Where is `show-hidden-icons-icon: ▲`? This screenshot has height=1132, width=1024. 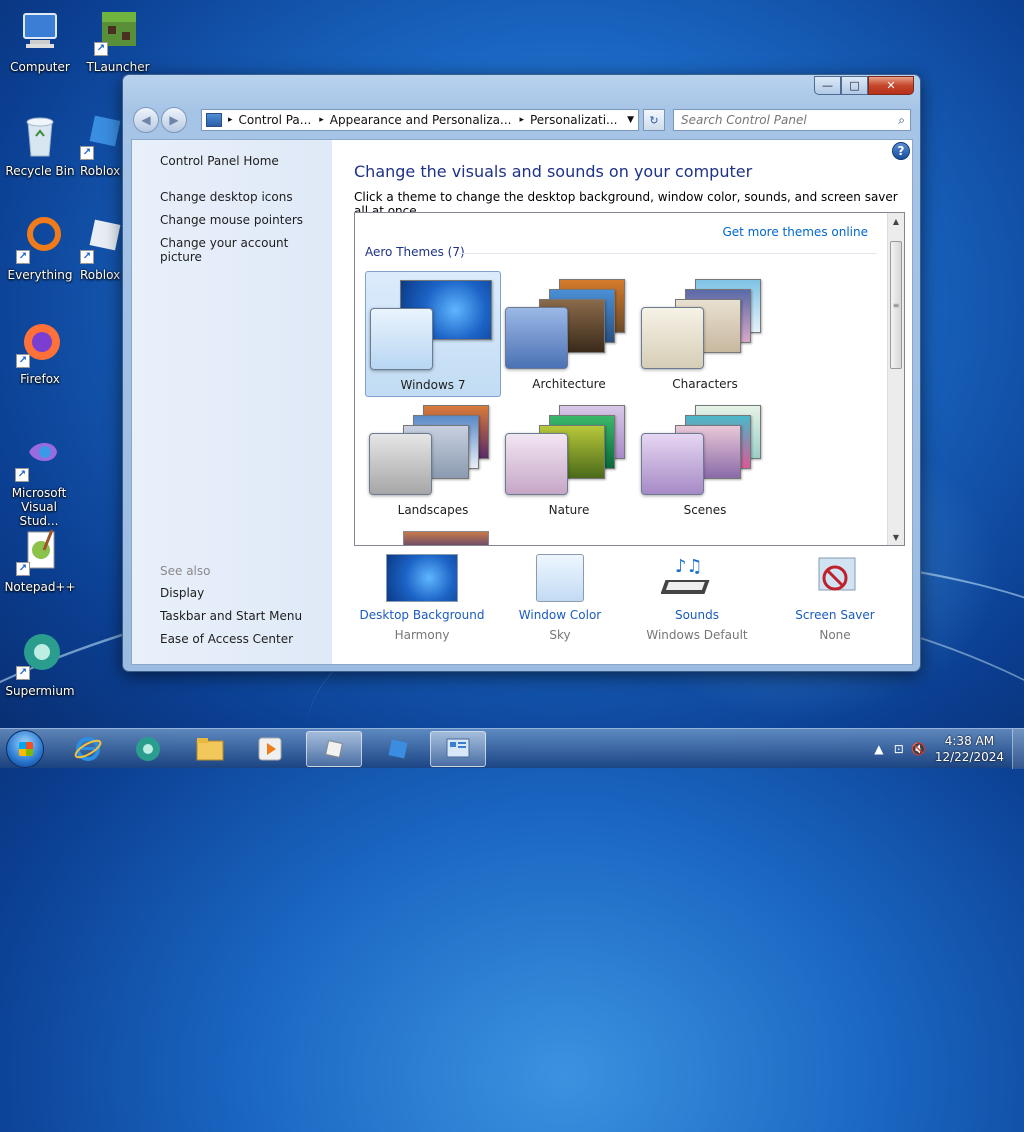 show-hidden-icons-icon: ▲ is located at coordinates (879, 749).